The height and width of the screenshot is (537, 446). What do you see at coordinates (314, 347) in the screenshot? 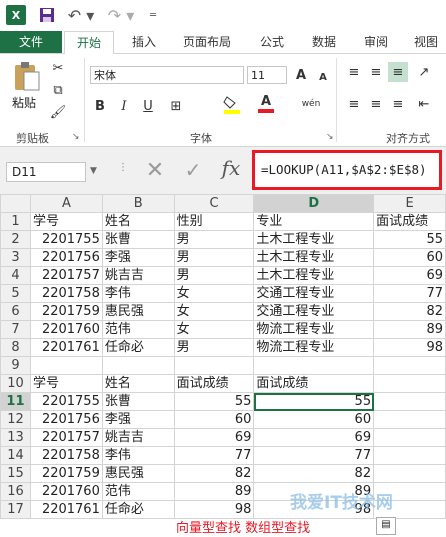
I see `cell-d8: 物流工程专业` at bounding box center [314, 347].